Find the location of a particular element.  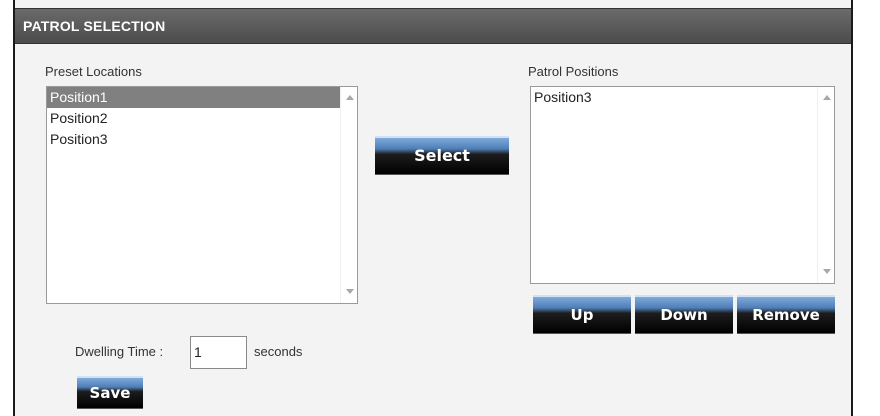

up-button: Up is located at coordinates (582, 314).